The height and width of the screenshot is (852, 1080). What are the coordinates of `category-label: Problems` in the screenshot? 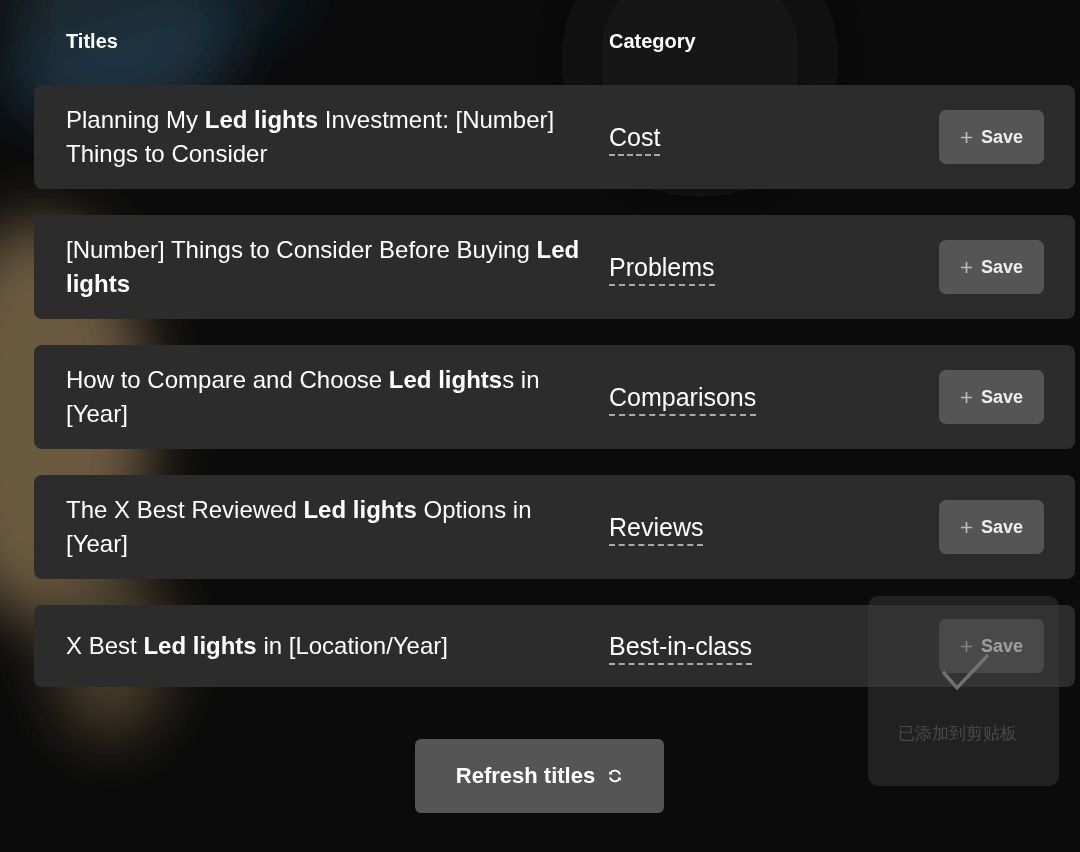 It's located at (662, 269).